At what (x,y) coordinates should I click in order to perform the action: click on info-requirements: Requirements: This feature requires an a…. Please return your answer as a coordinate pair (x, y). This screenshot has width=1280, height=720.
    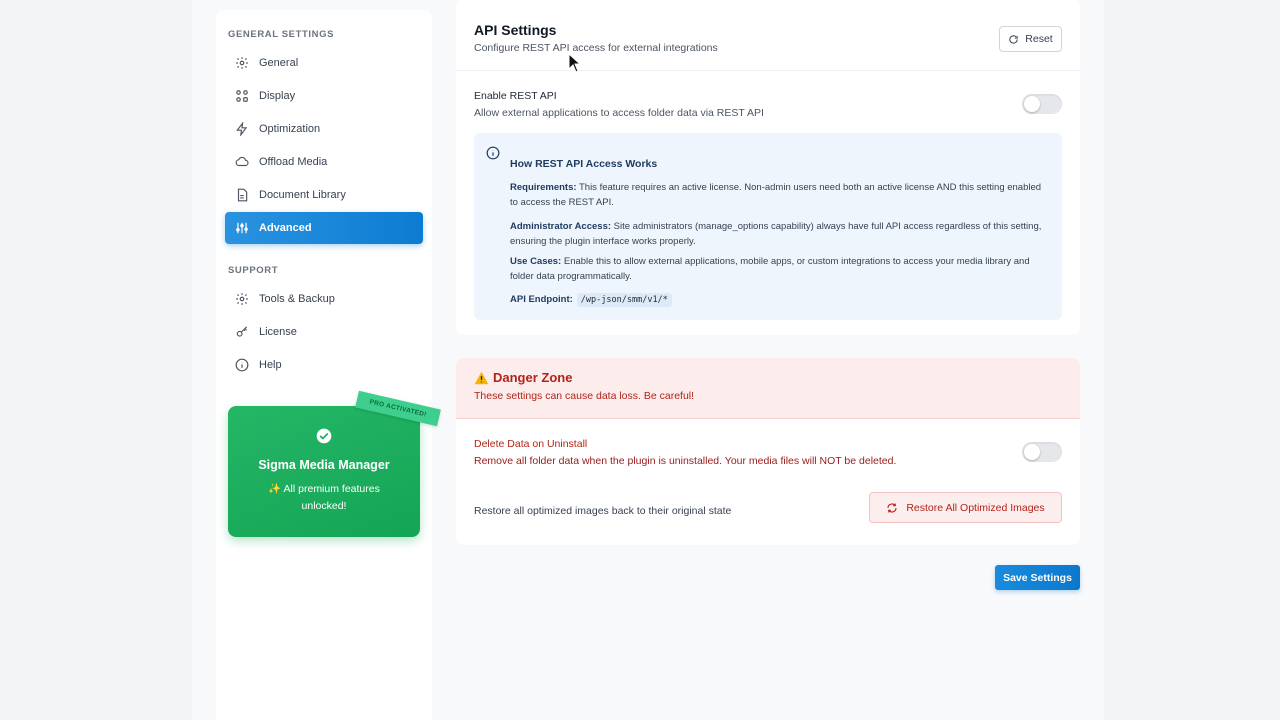
    Looking at the image, I should click on (780, 195).